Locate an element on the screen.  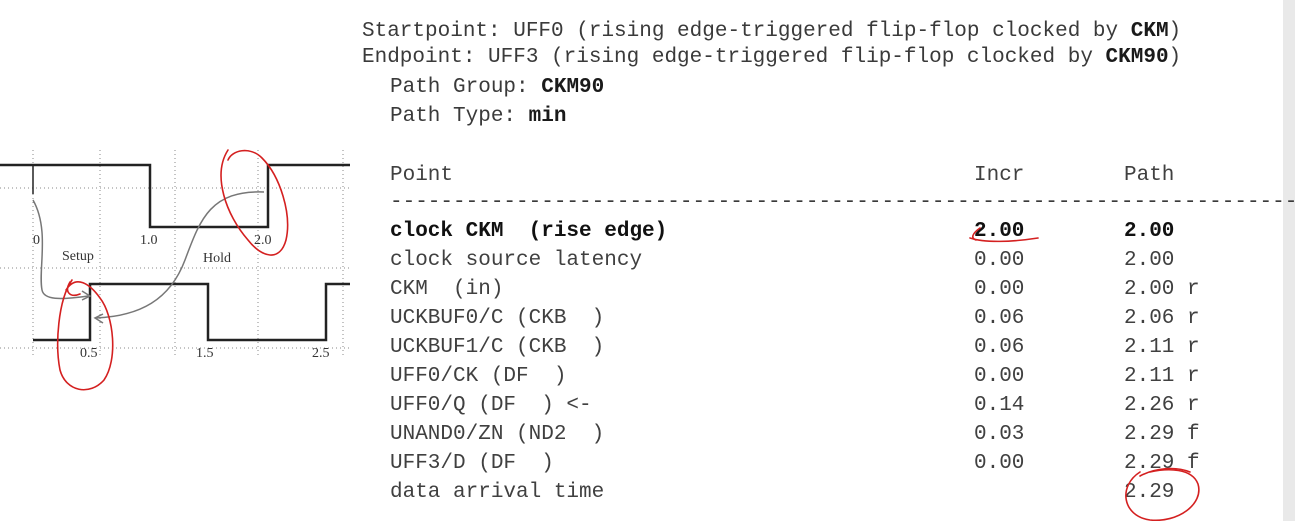
startpoint-label: Startpoint: is located at coordinates (431, 31).